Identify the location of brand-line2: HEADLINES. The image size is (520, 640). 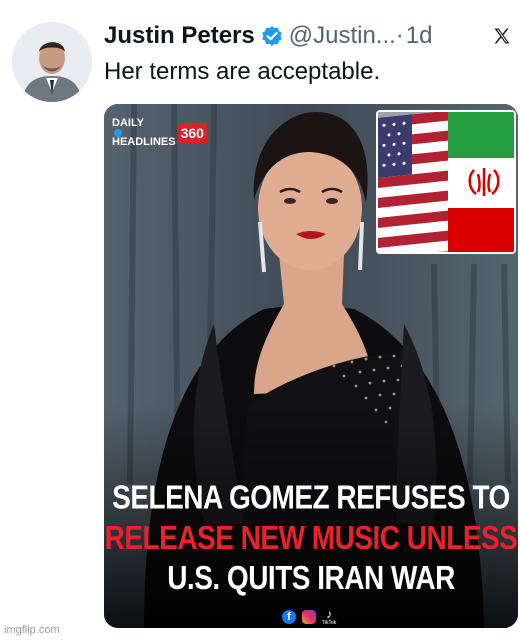
(144, 142).